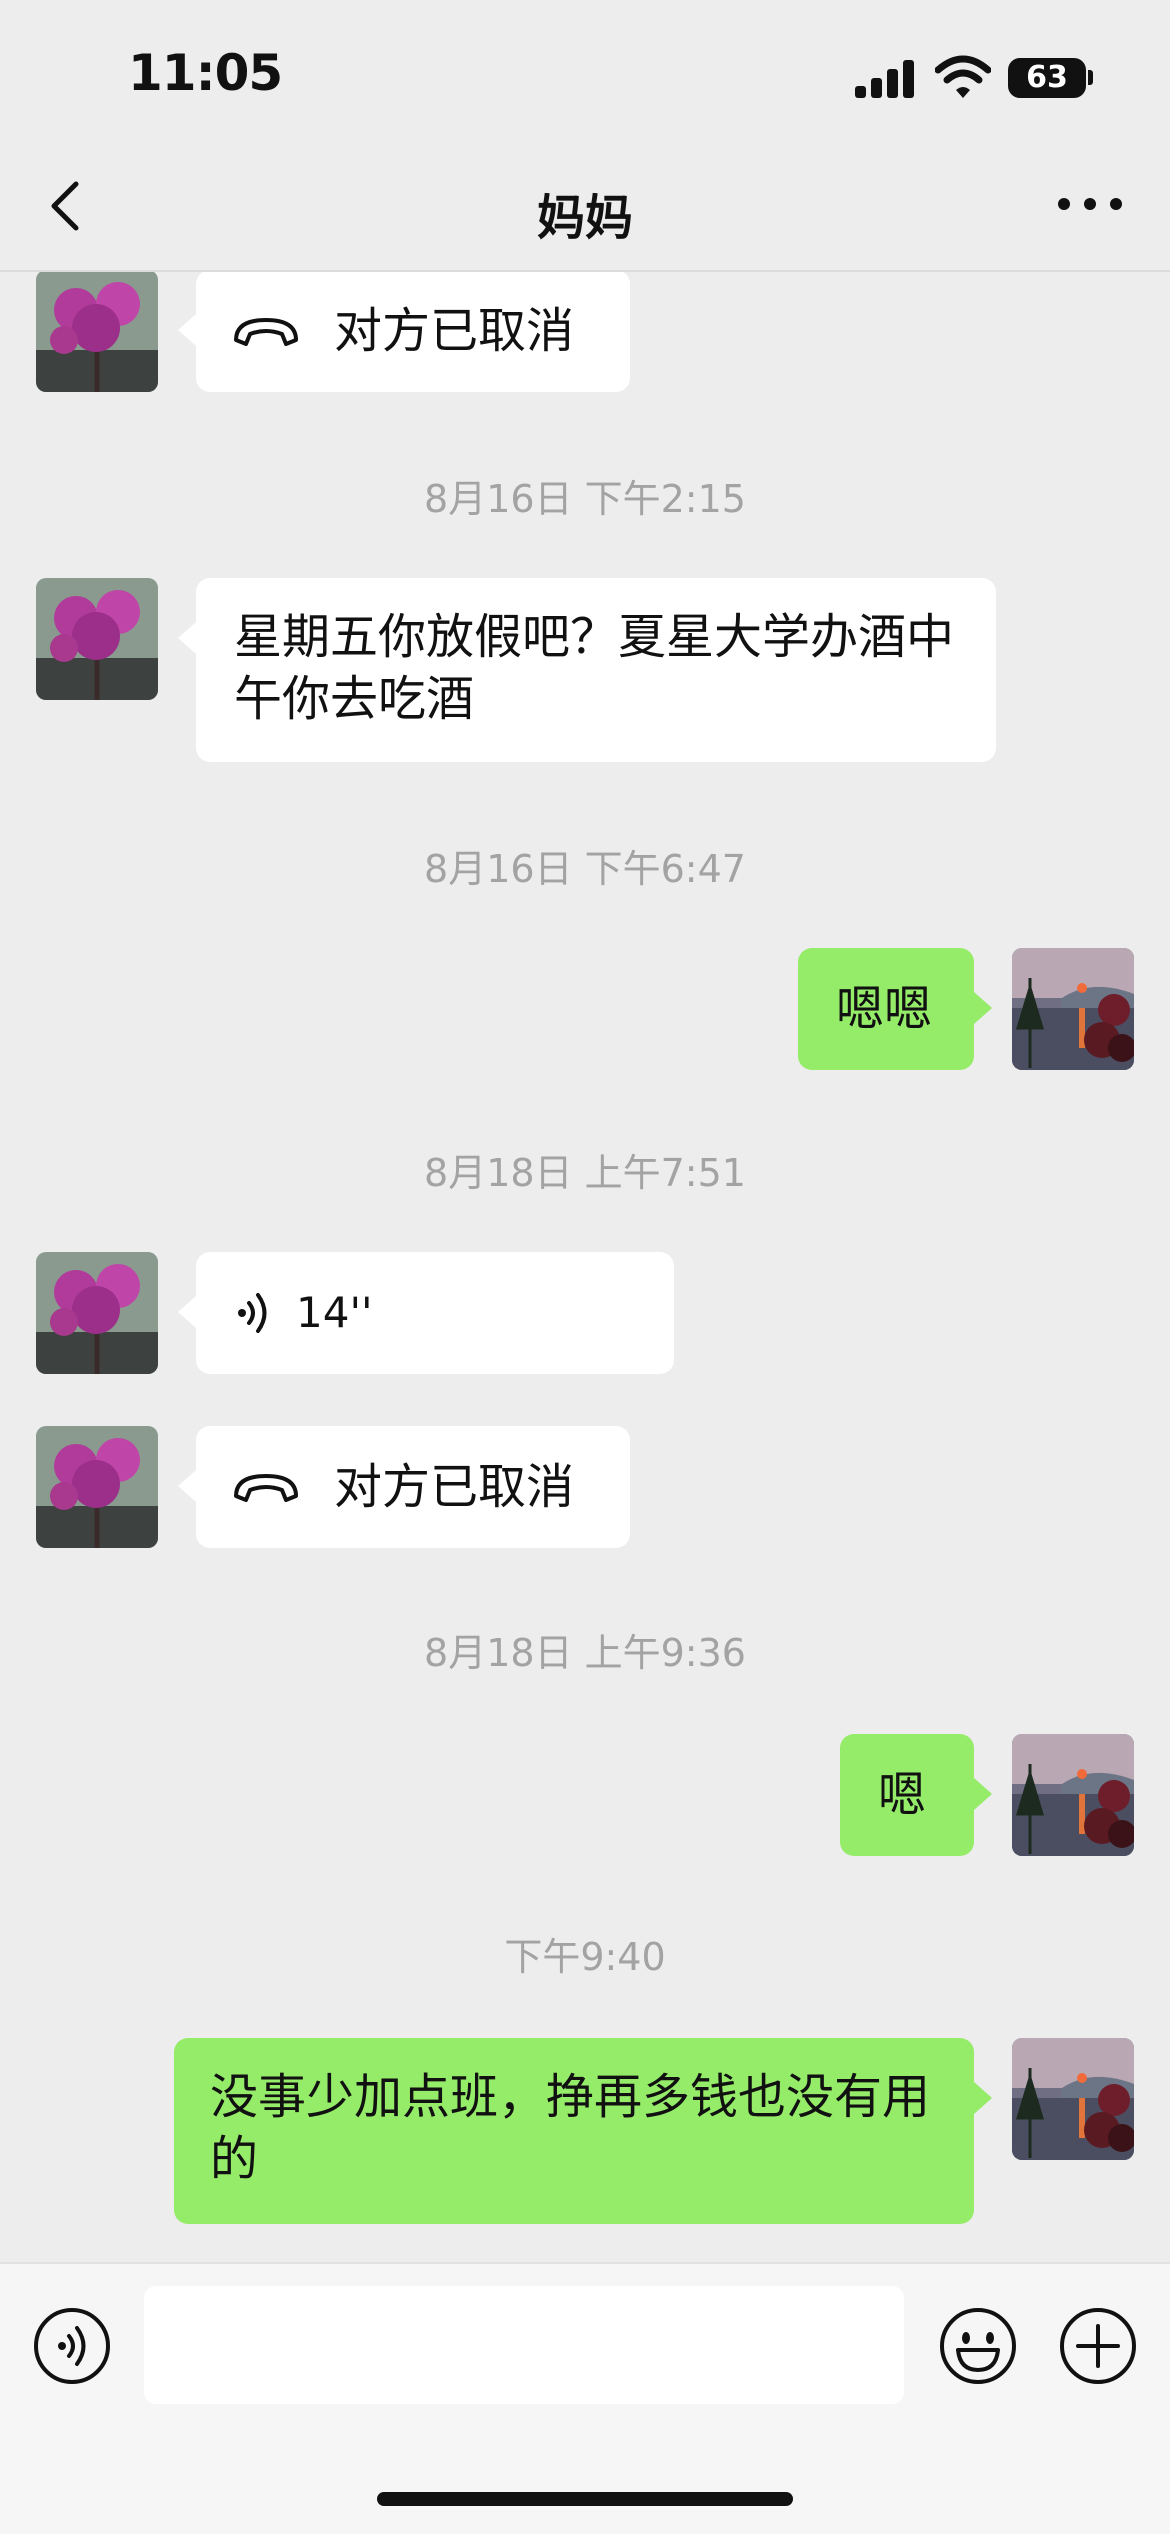 This screenshot has height=2534, width=1170. I want to click on voice-message: 14'', so click(426, 1313).